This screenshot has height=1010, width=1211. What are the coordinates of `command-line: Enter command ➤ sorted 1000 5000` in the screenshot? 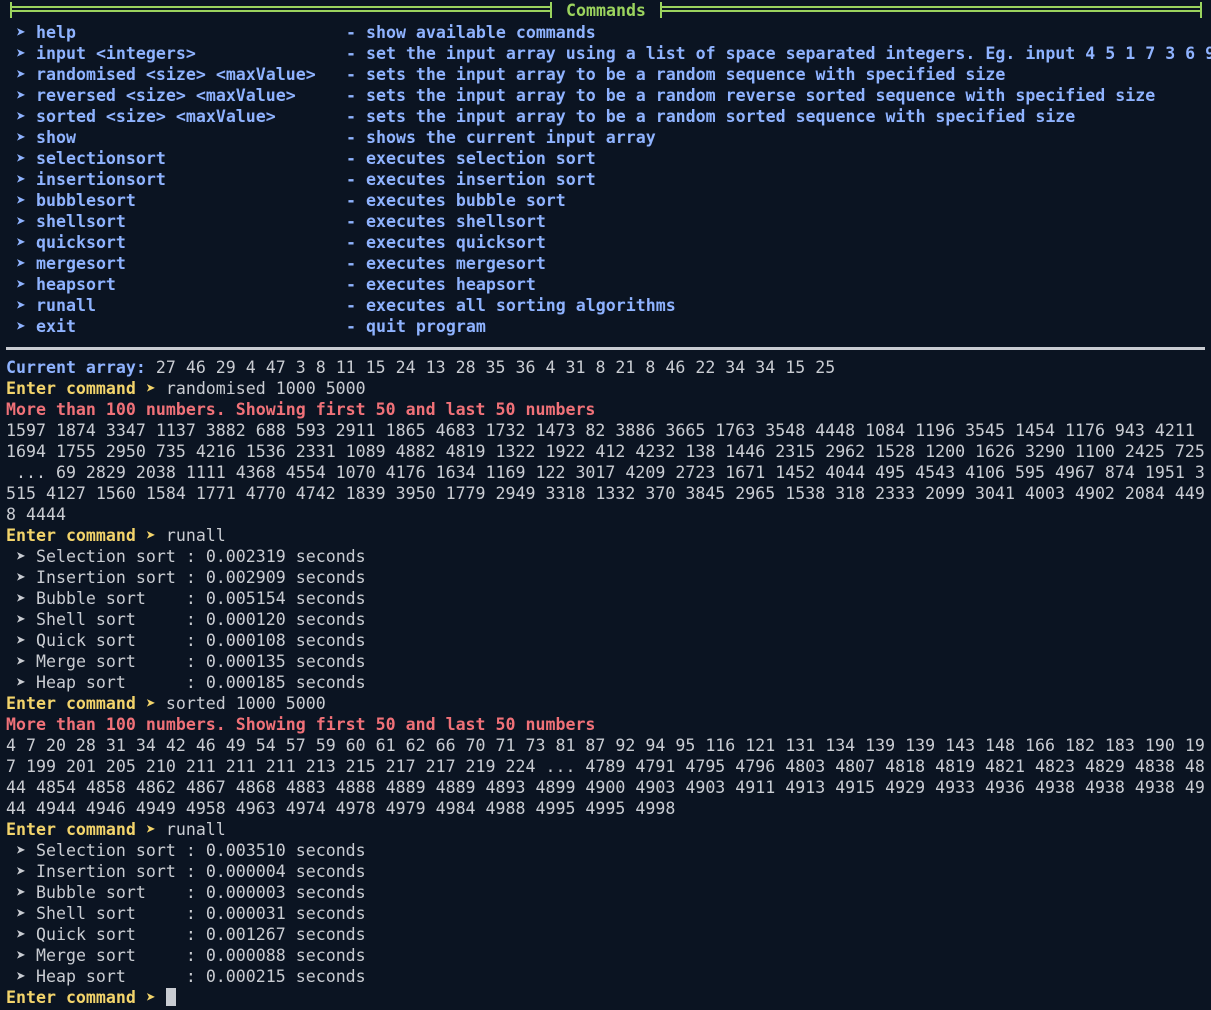 It's located at (605, 703).